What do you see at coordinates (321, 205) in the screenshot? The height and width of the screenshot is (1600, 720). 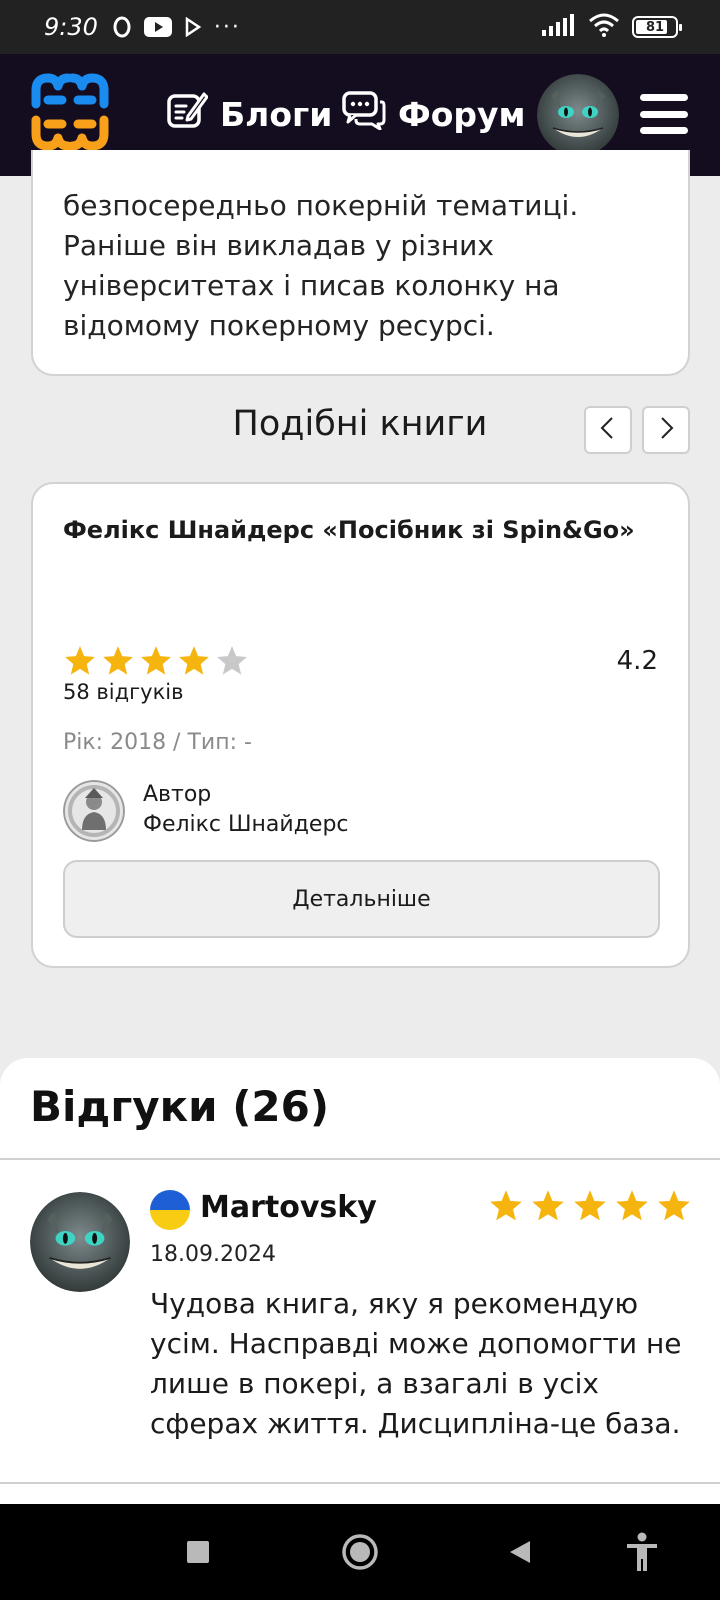 I see `author-bio-line: безпосередньо покерній тематиці.` at bounding box center [321, 205].